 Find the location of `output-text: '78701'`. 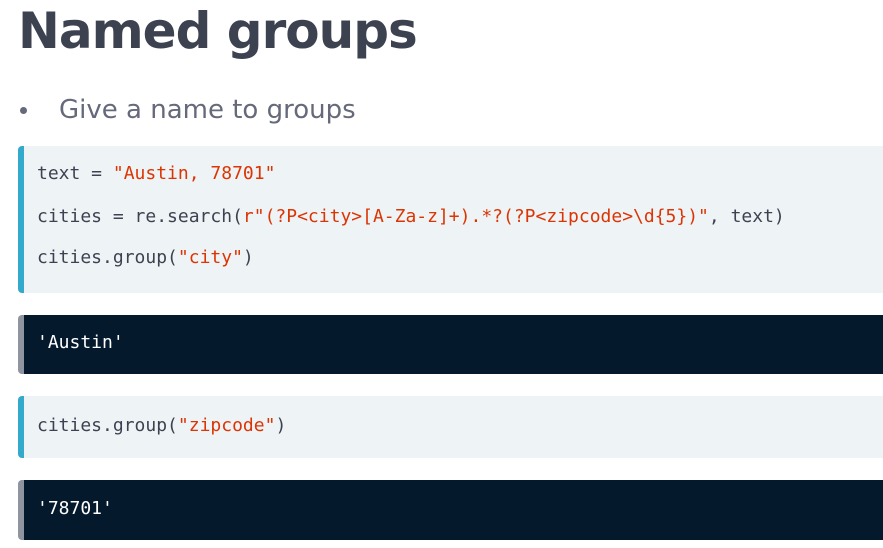

output-text: '78701' is located at coordinates (75, 508).